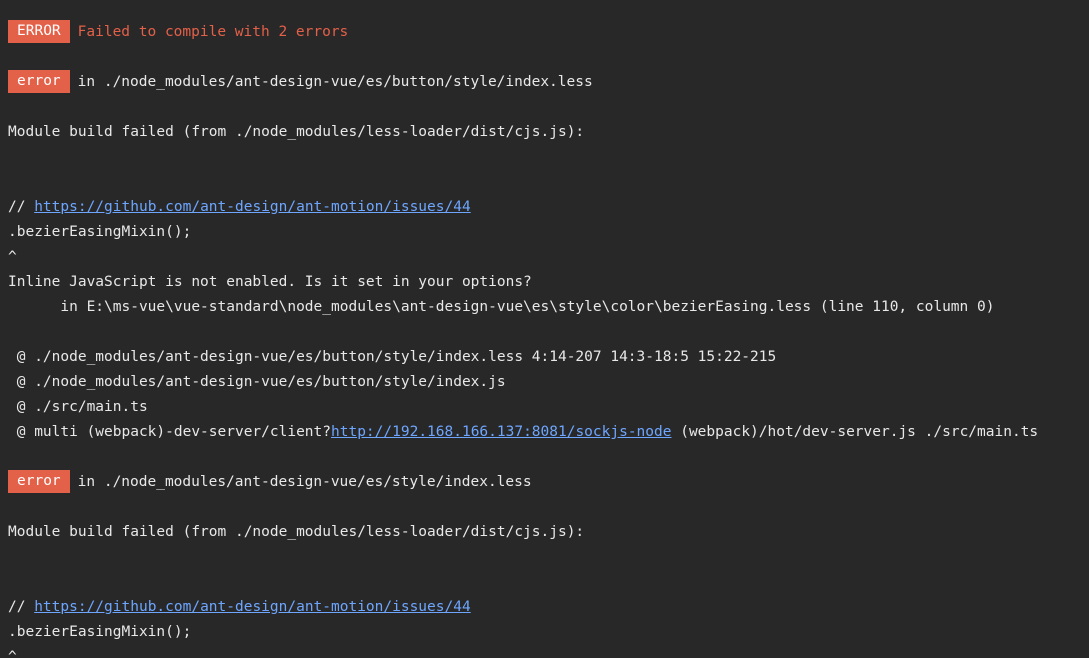 The image size is (1089, 658). What do you see at coordinates (12, 257) in the screenshot?
I see `error-1-caret: ^` at bounding box center [12, 257].